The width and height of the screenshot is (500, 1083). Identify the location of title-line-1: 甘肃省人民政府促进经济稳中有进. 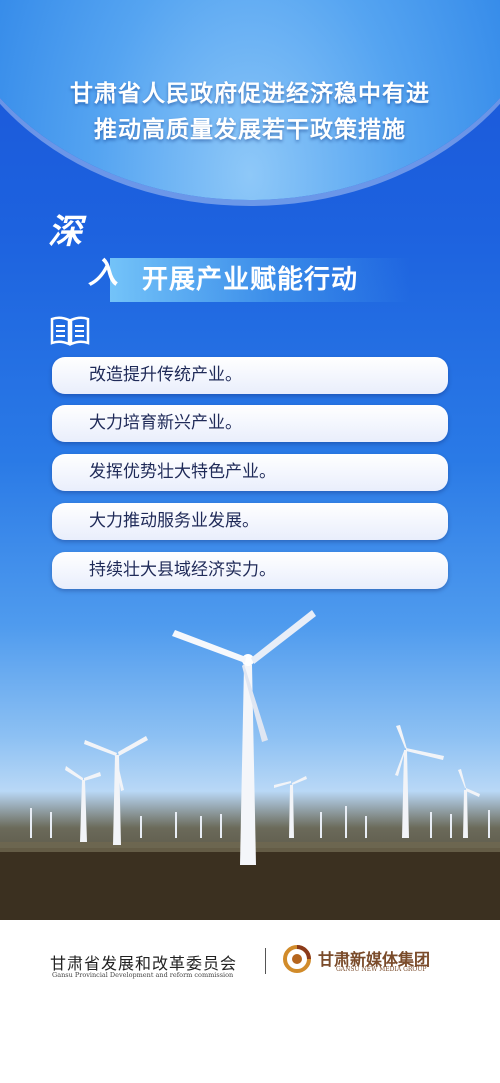
(250, 94).